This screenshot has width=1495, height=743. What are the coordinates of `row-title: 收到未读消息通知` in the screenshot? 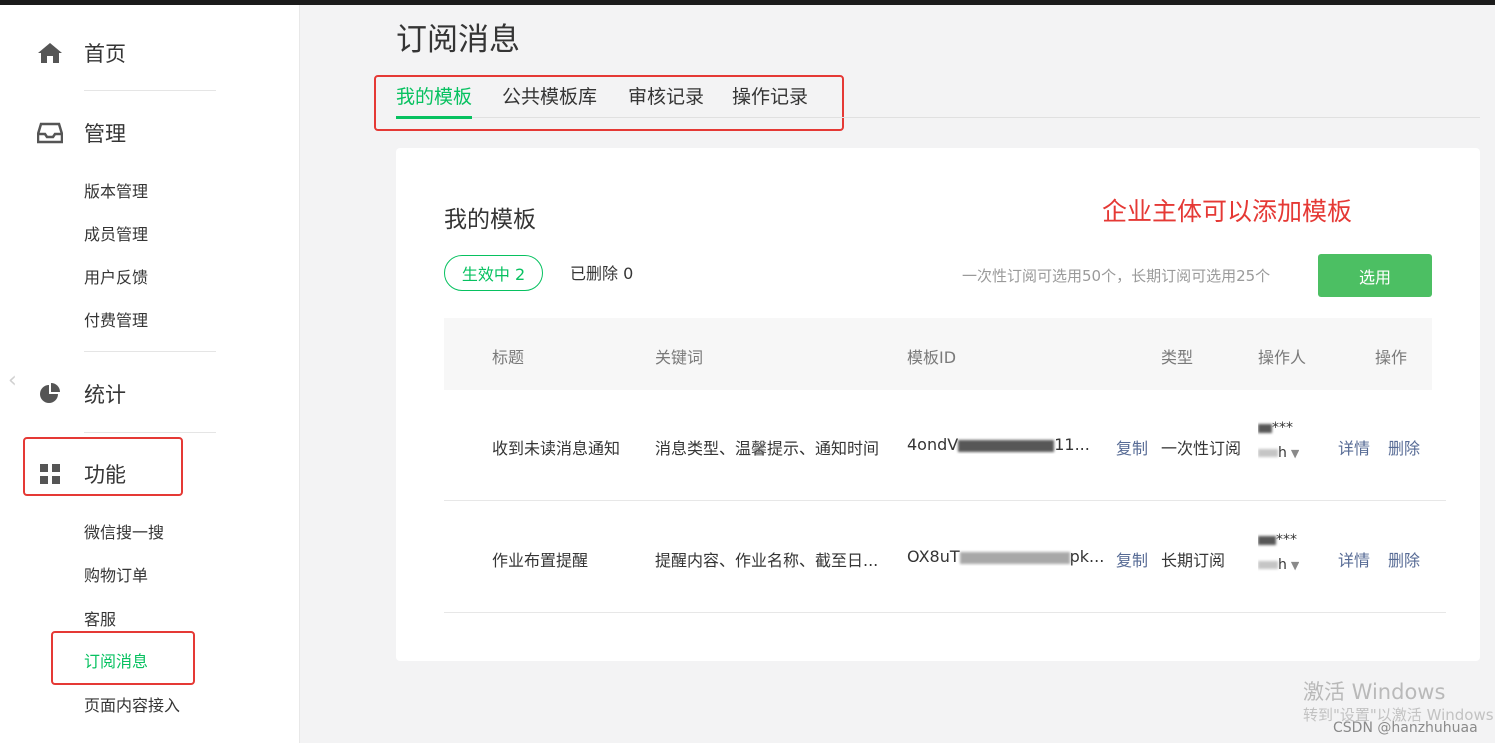 It's located at (556, 448).